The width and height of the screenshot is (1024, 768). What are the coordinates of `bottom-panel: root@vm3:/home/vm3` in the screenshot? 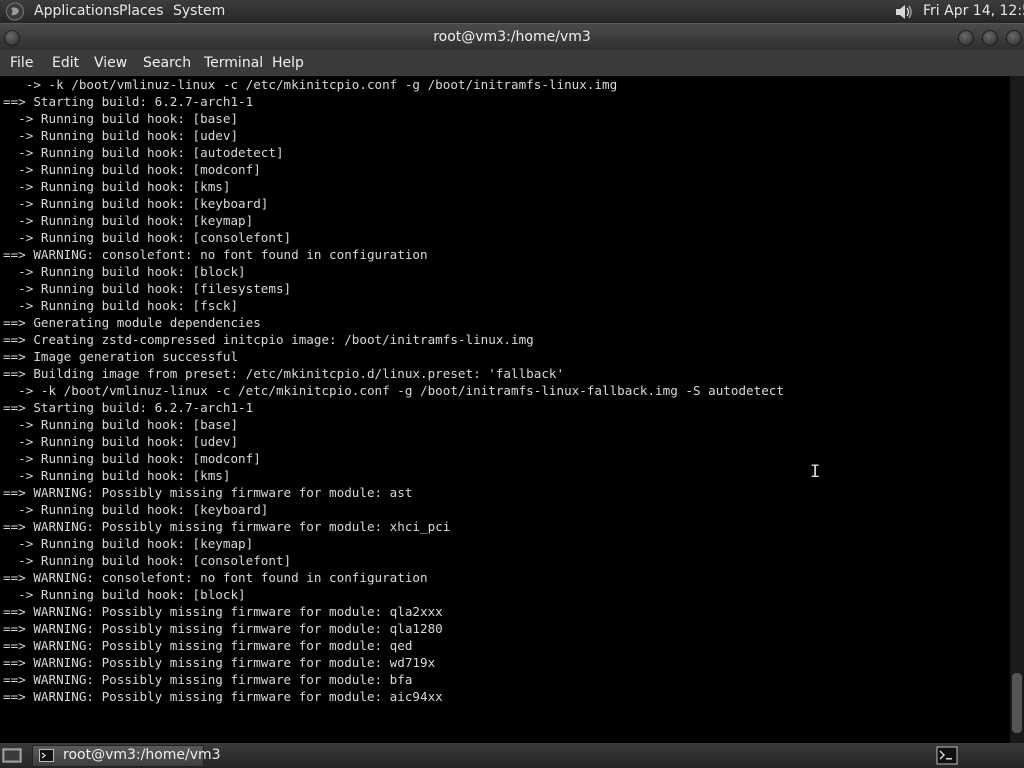 It's located at (512, 755).